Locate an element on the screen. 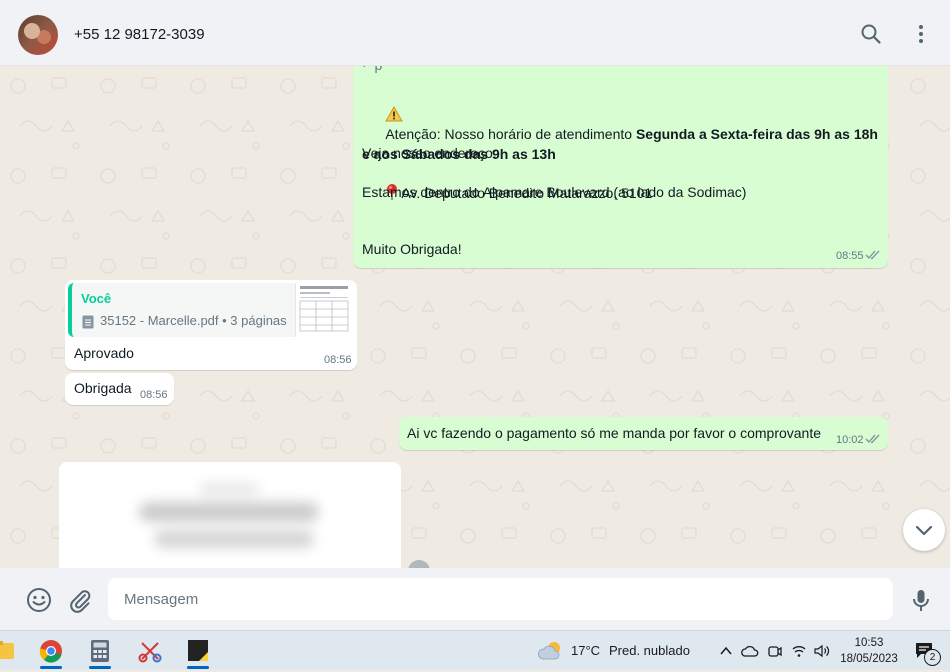 Image resolution: width=950 pixels, height=672 pixels. address-label: Veja nosso endereço: is located at coordinates (429, 153).